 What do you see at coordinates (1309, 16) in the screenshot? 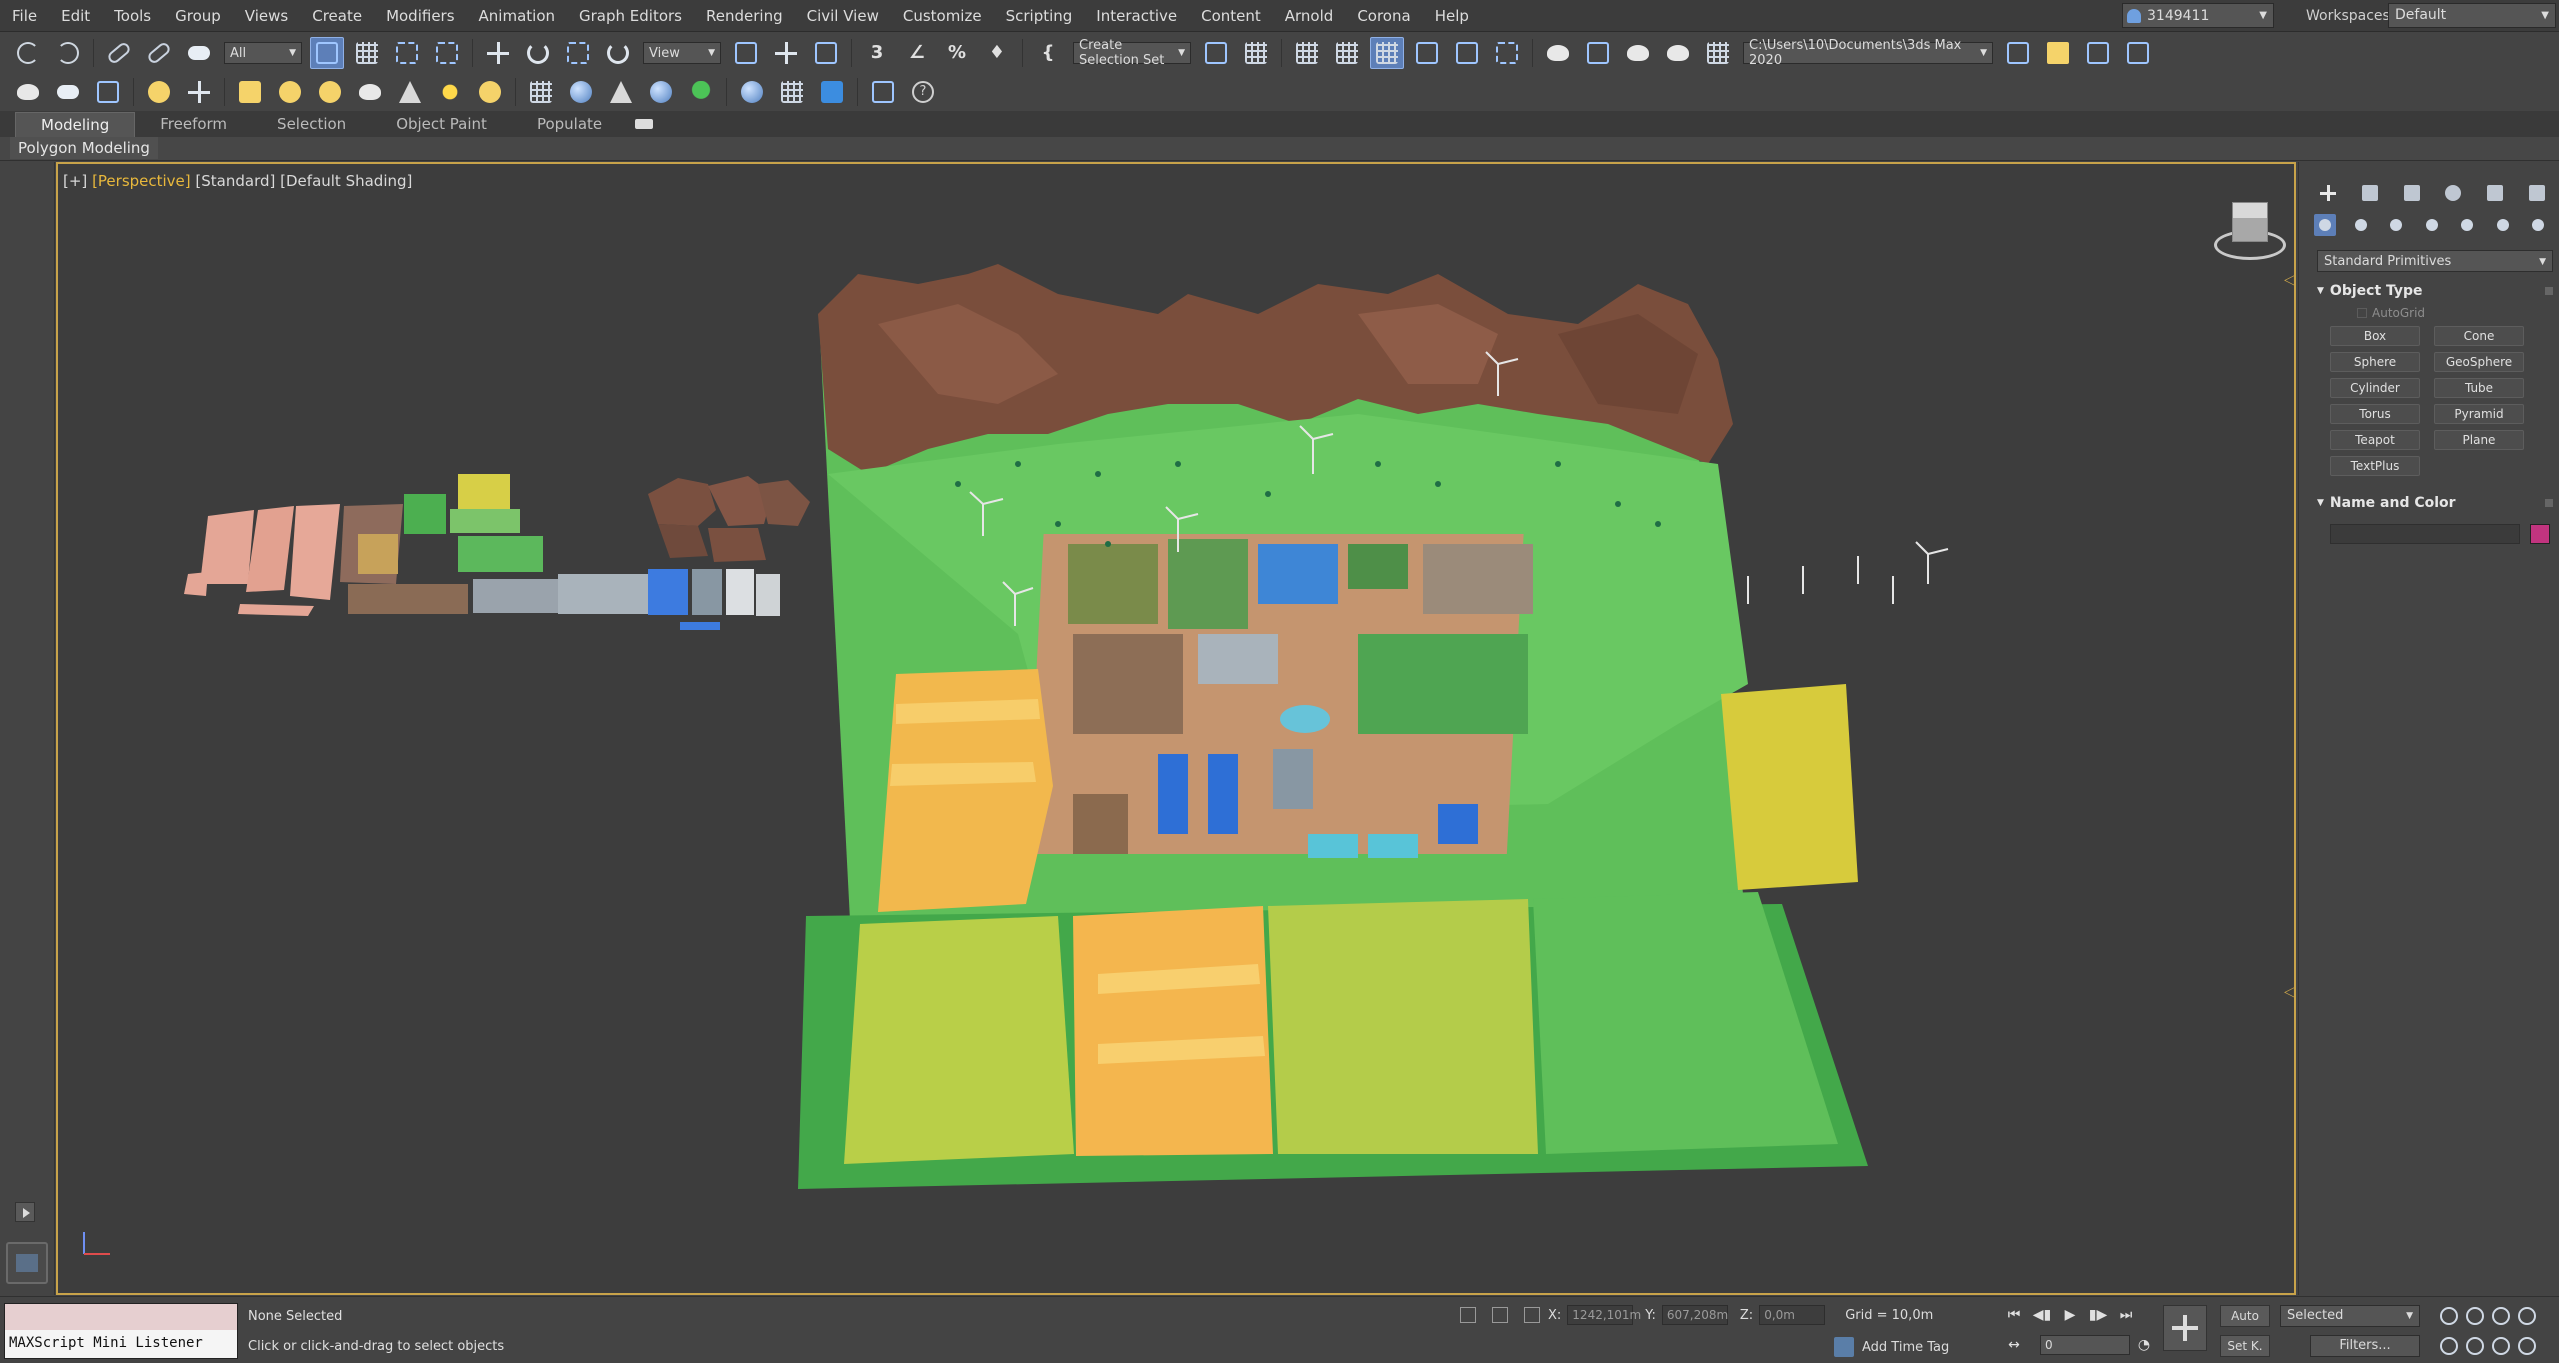
I see `menu-arnold: Arnold` at bounding box center [1309, 16].